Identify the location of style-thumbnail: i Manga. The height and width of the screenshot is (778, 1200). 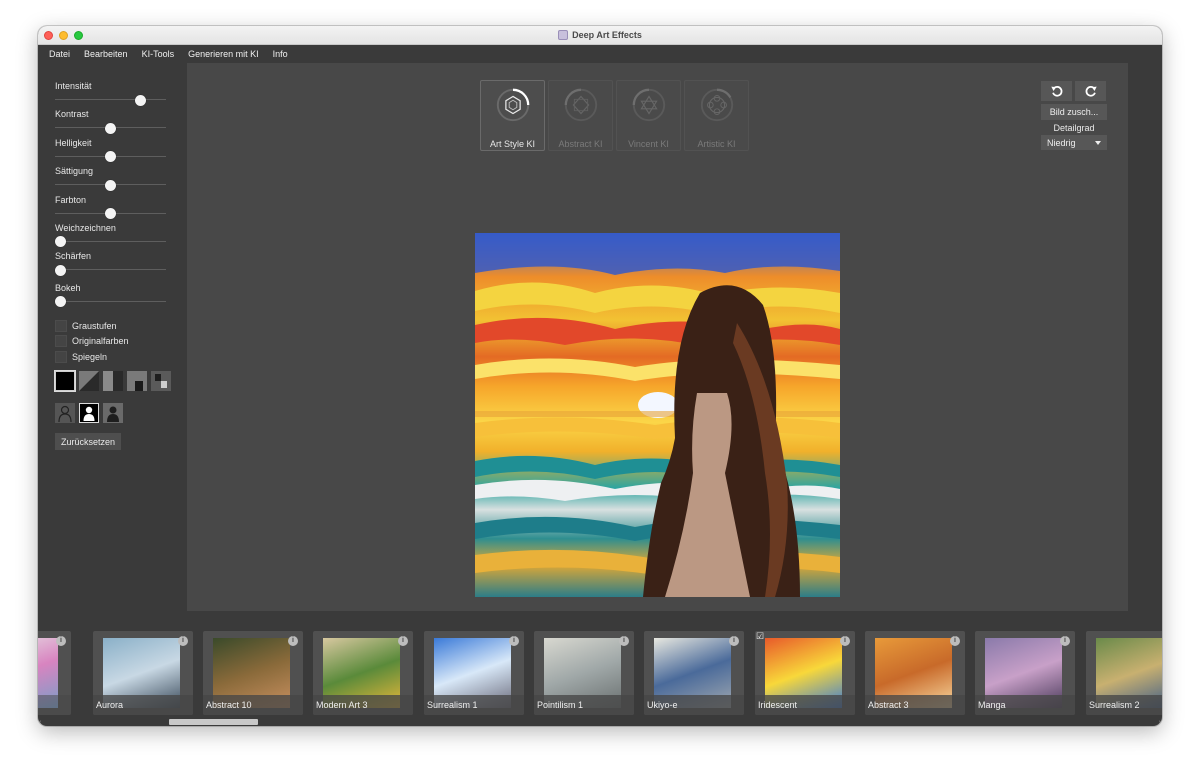
(1025, 673).